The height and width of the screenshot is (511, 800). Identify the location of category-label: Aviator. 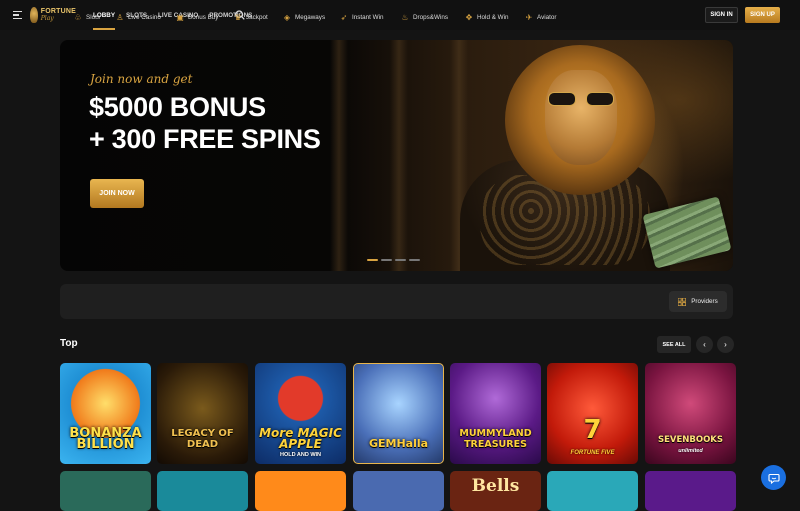
(547, 17).